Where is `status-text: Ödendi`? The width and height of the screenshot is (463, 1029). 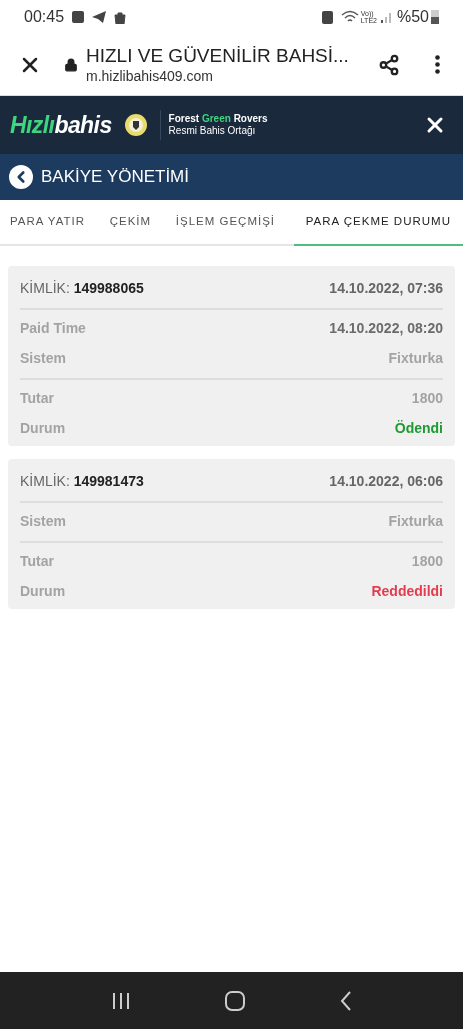 status-text: Ödendi is located at coordinates (418, 428).